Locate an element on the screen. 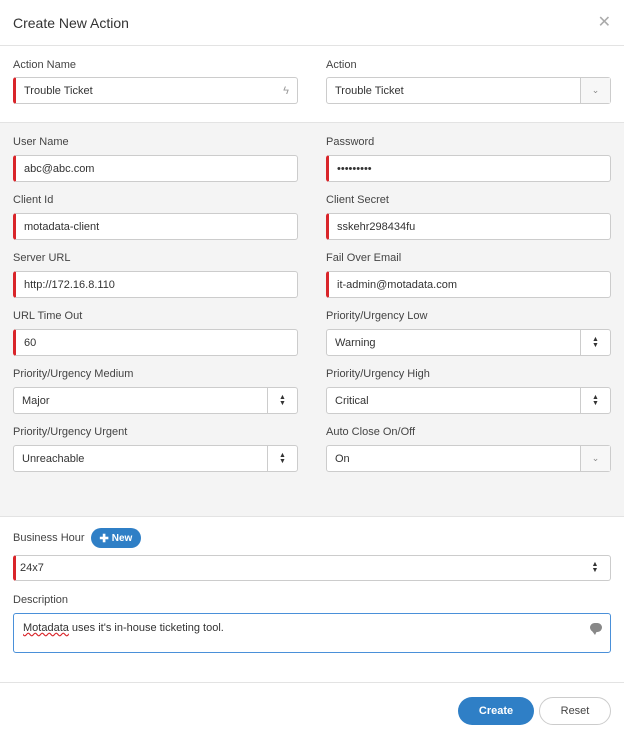 This screenshot has width=624, height=730. action-select: Trouble Ticket ⌄ is located at coordinates (468, 90).